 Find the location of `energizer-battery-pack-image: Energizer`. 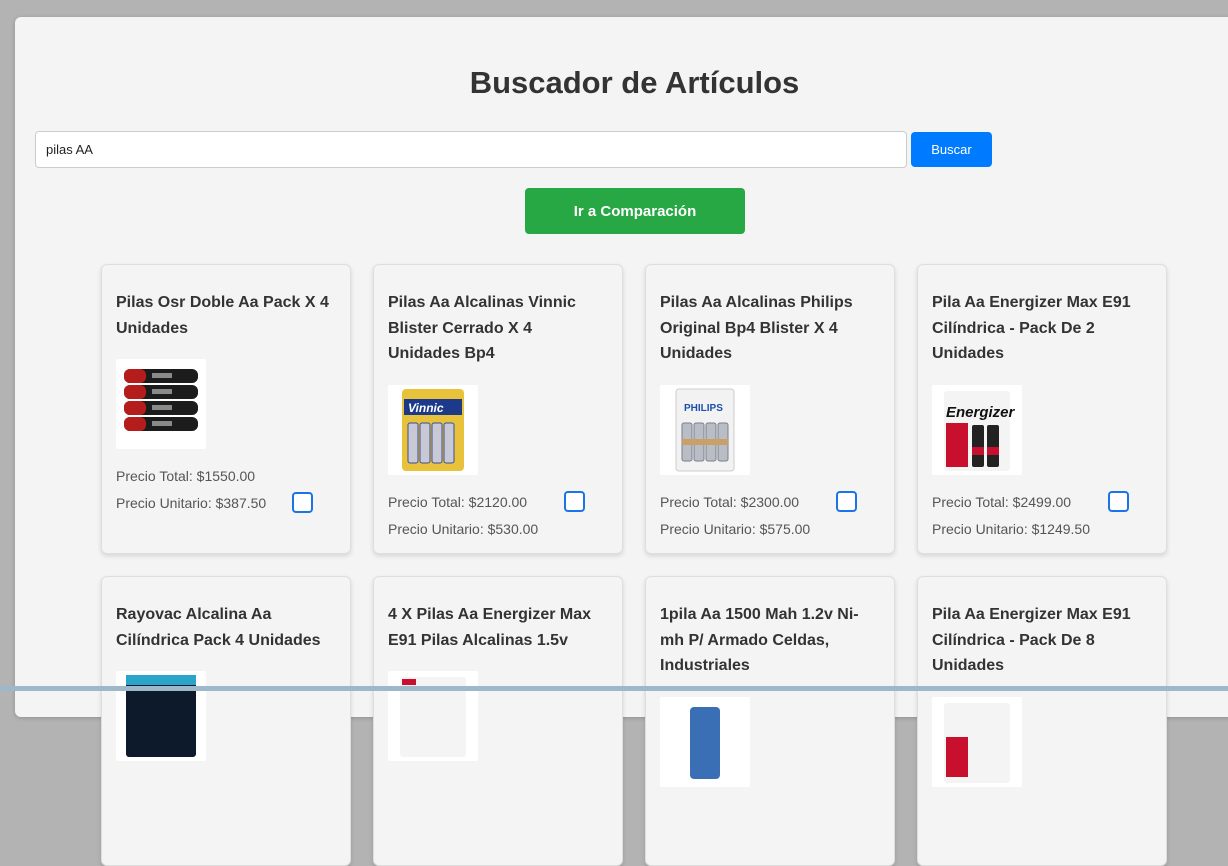

energizer-battery-pack-image: Energizer is located at coordinates (977, 429).